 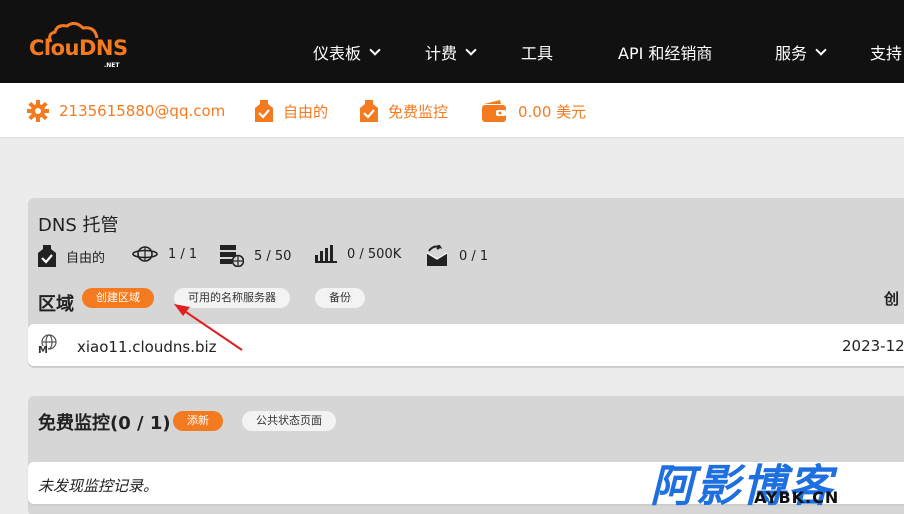 I want to click on watermark: 阿影博客 AYBK.CN, so click(x=770, y=481).